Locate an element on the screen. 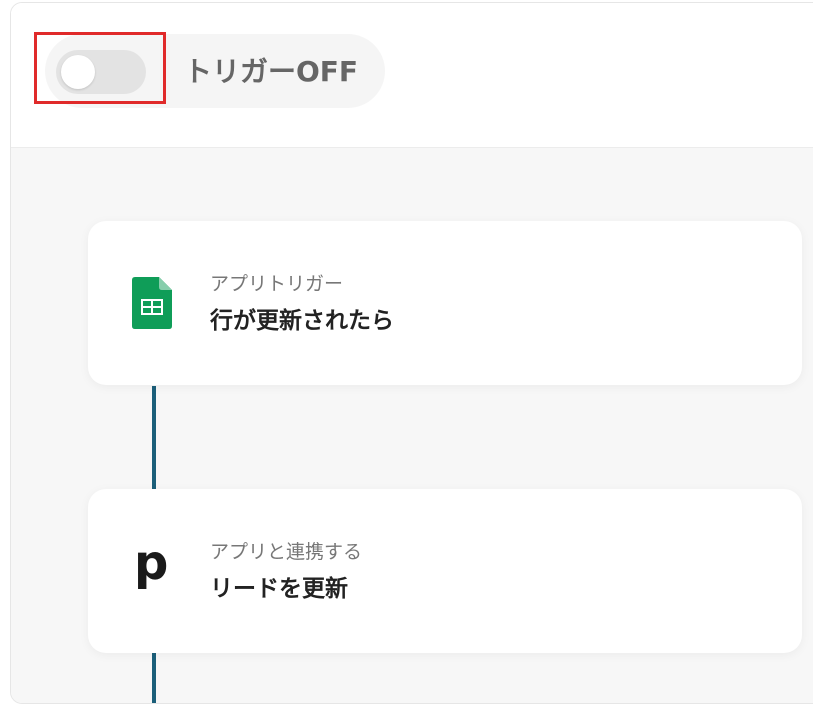  p-letter-icon: p is located at coordinates (151, 563).